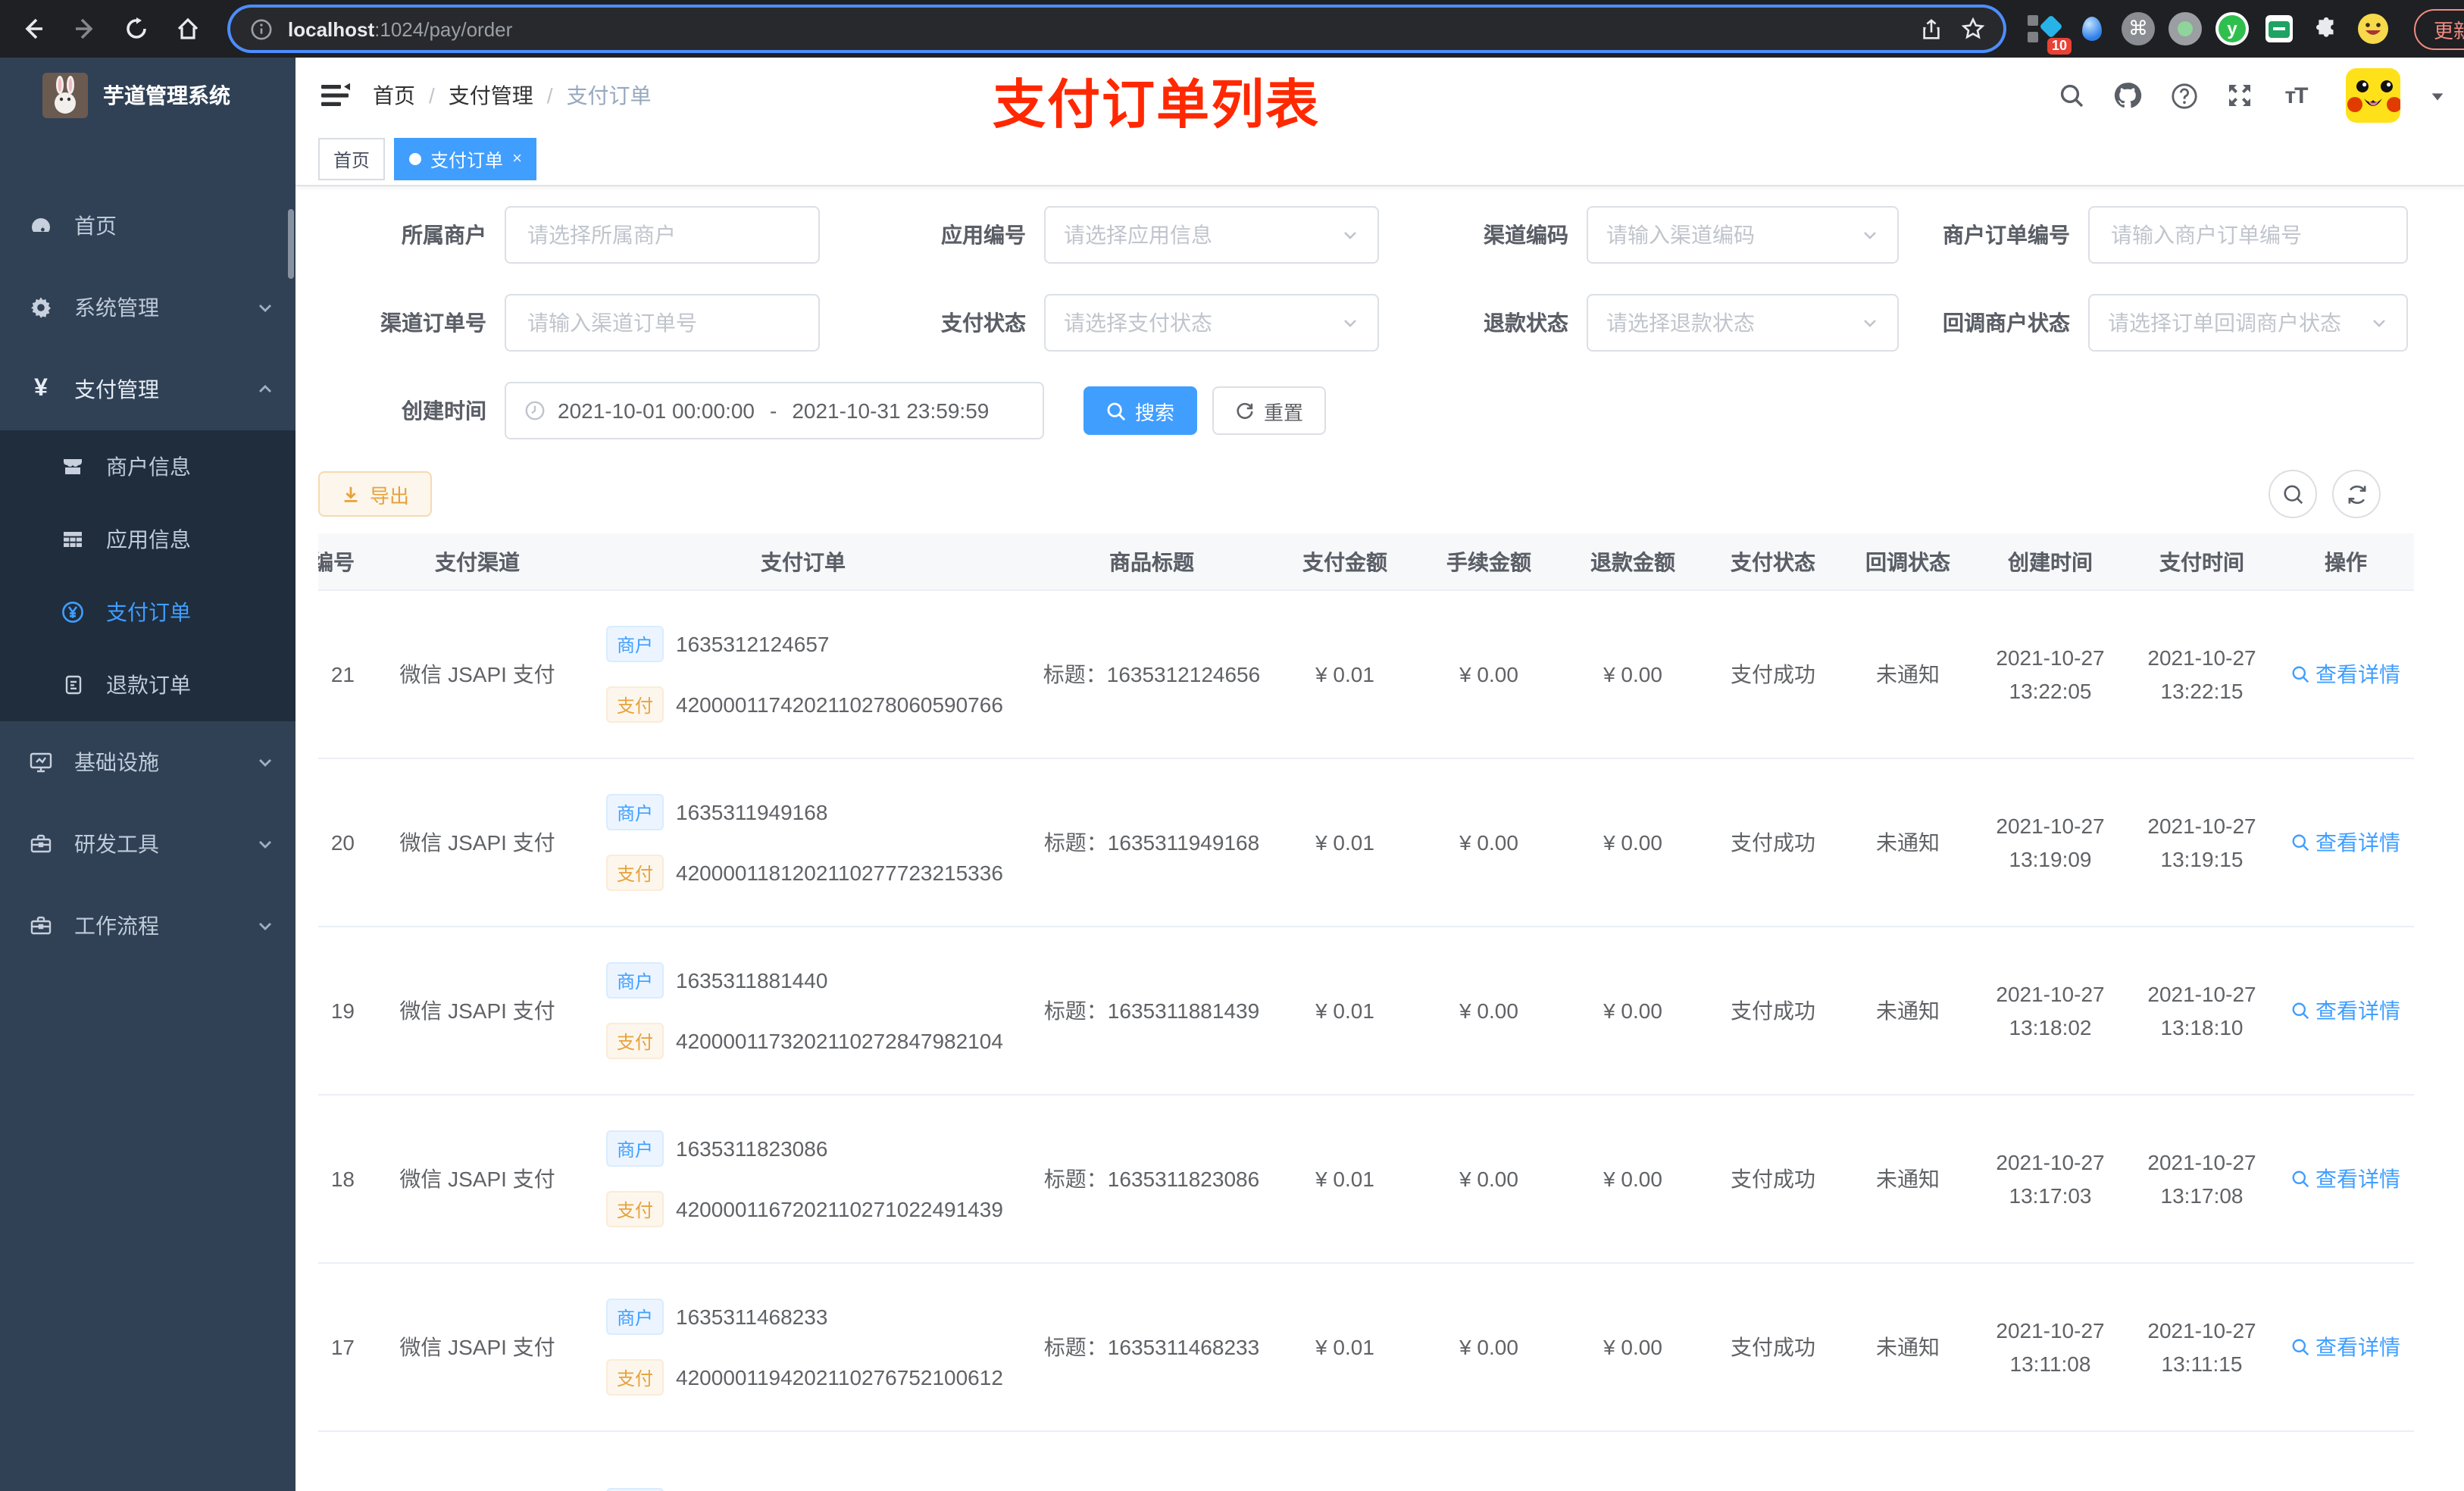 This screenshot has width=2464, height=1491. Describe the element at coordinates (2006, 235) in the screenshot. I see `merchant-order-no-label: 商户订单编号` at that location.